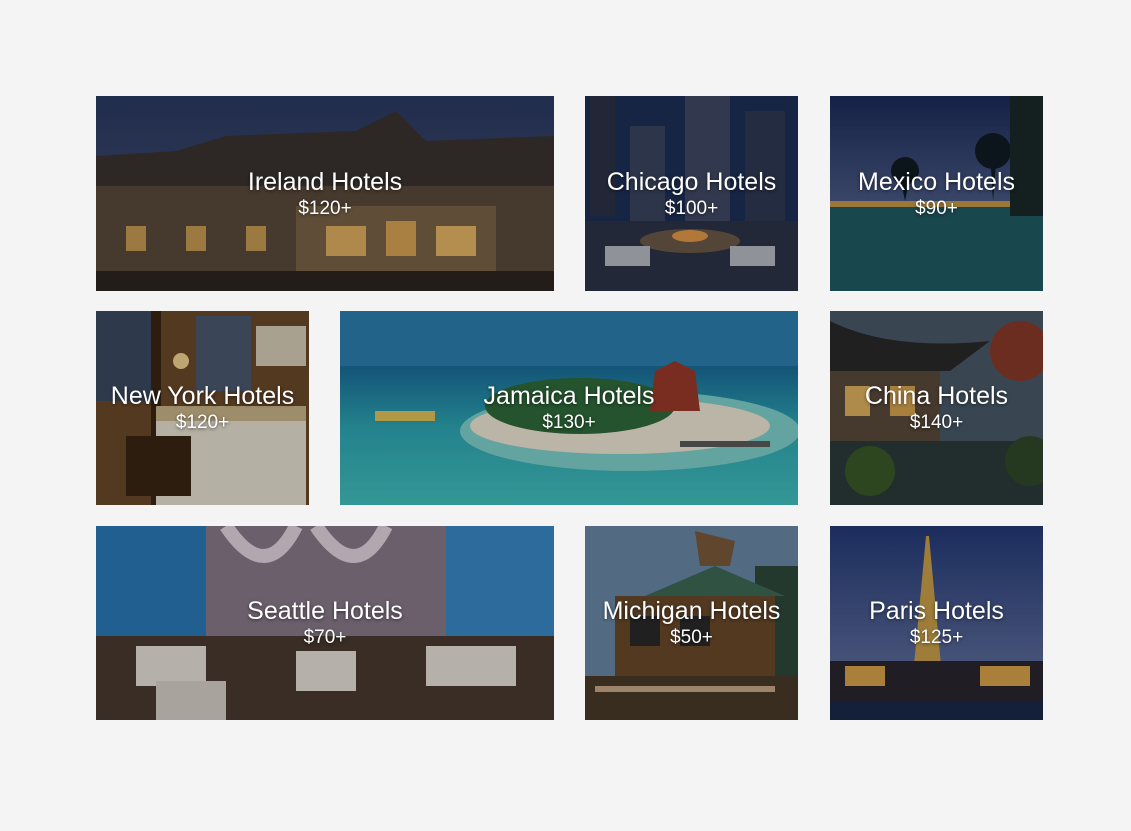 The width and height of the screenshot is (1131, 831). I want to click on tile-caption: China Hotels $140+, so click(936, 408).